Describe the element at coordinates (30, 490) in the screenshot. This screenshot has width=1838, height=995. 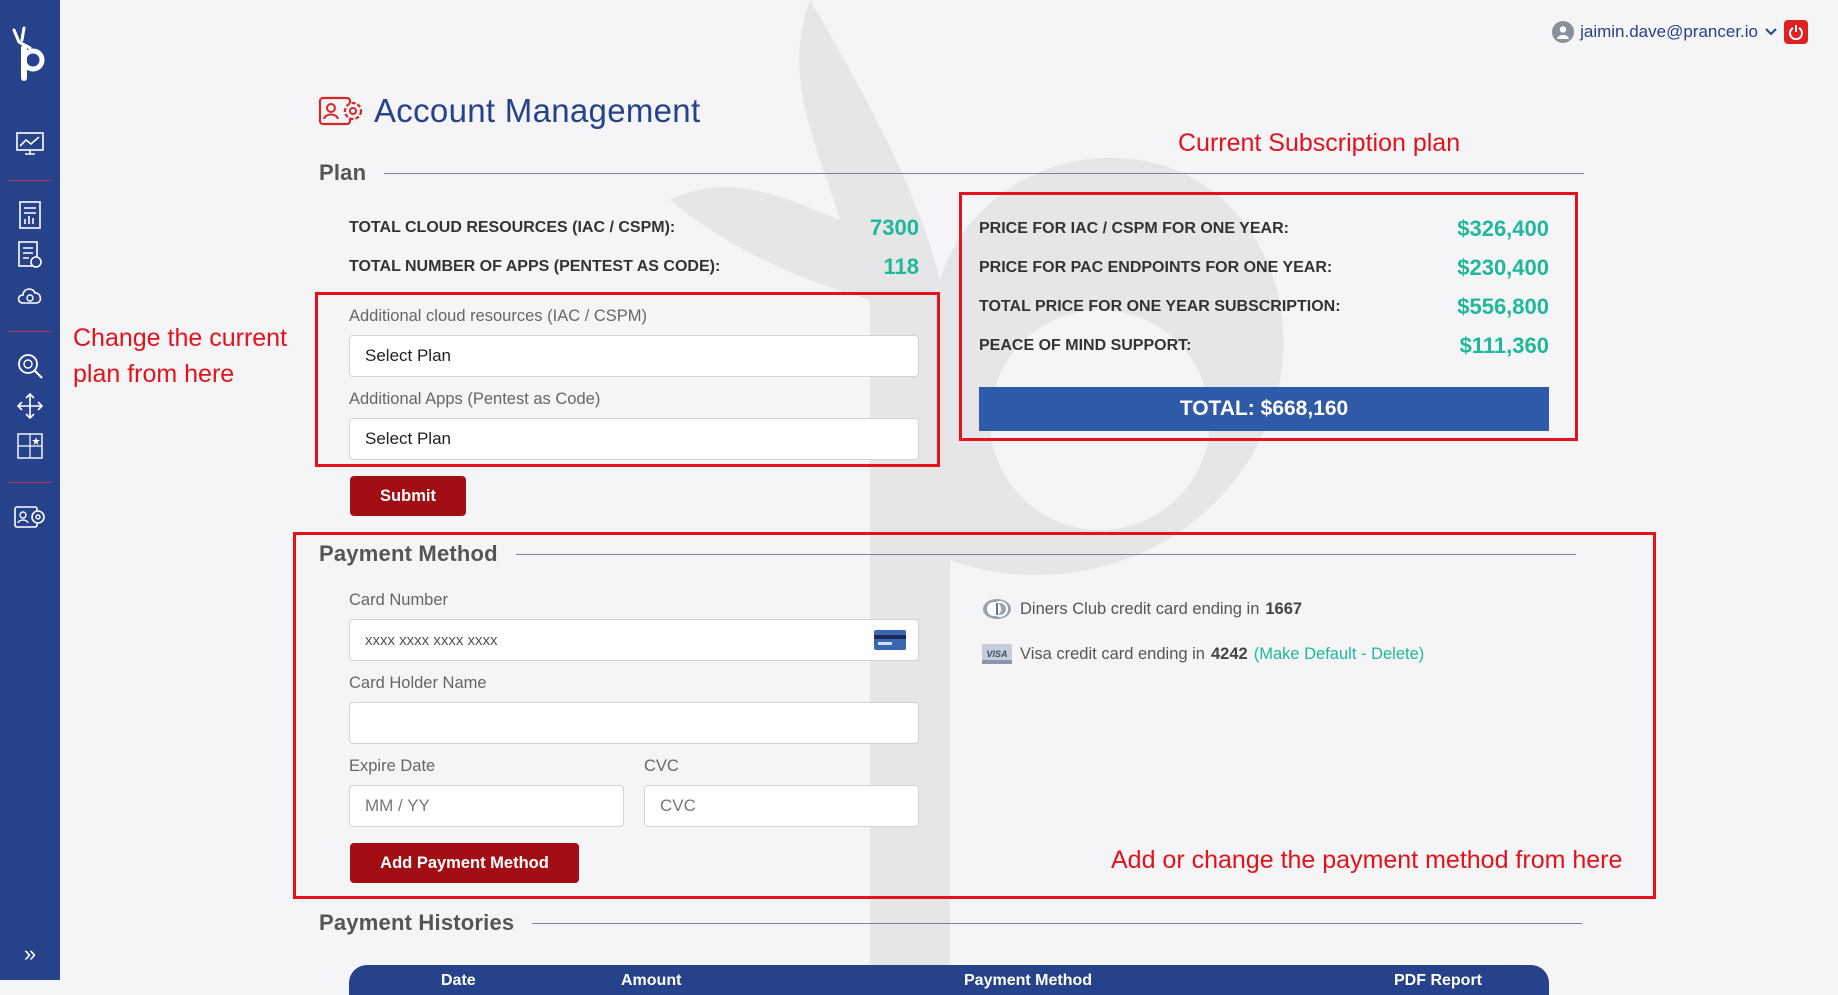
I see `sidebar: »` at that location.